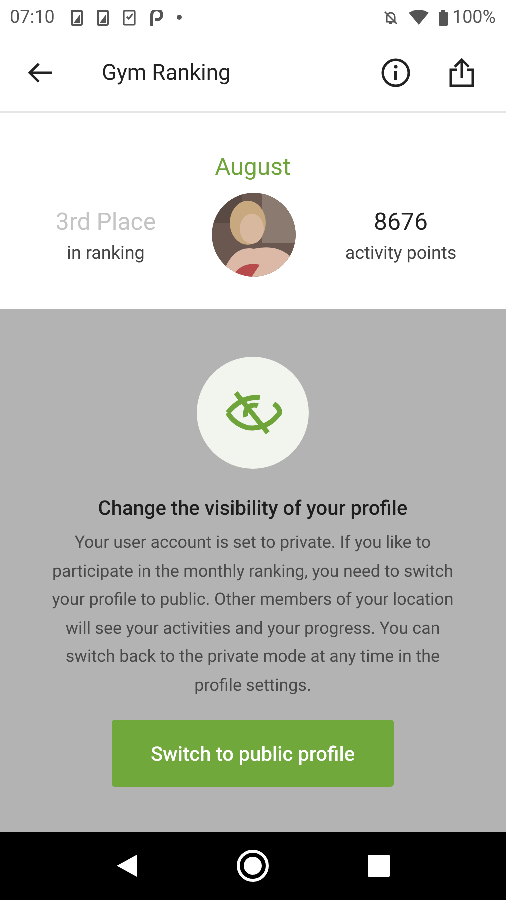 Image resolution: width=506 pixels, height=900 pixels. I want to click on points-value: 8676, so click(401, 222).